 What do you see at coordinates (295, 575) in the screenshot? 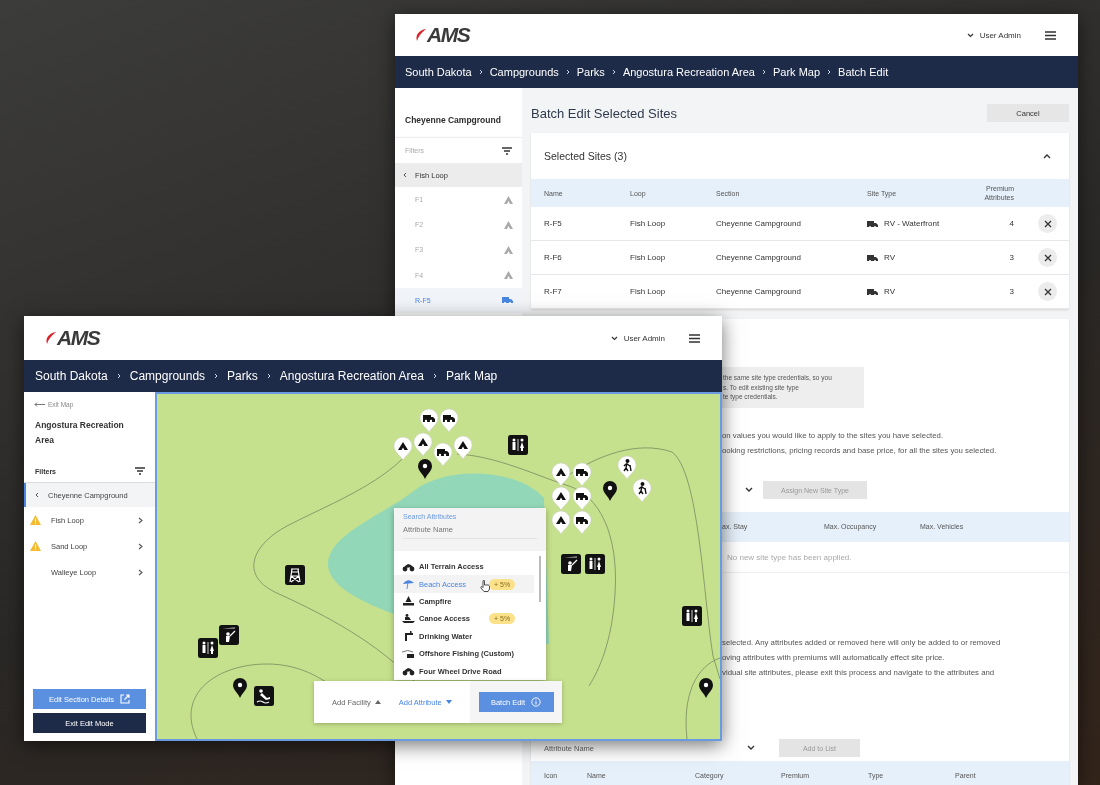
I see `tower-icon` at bounding box center [295, 575].